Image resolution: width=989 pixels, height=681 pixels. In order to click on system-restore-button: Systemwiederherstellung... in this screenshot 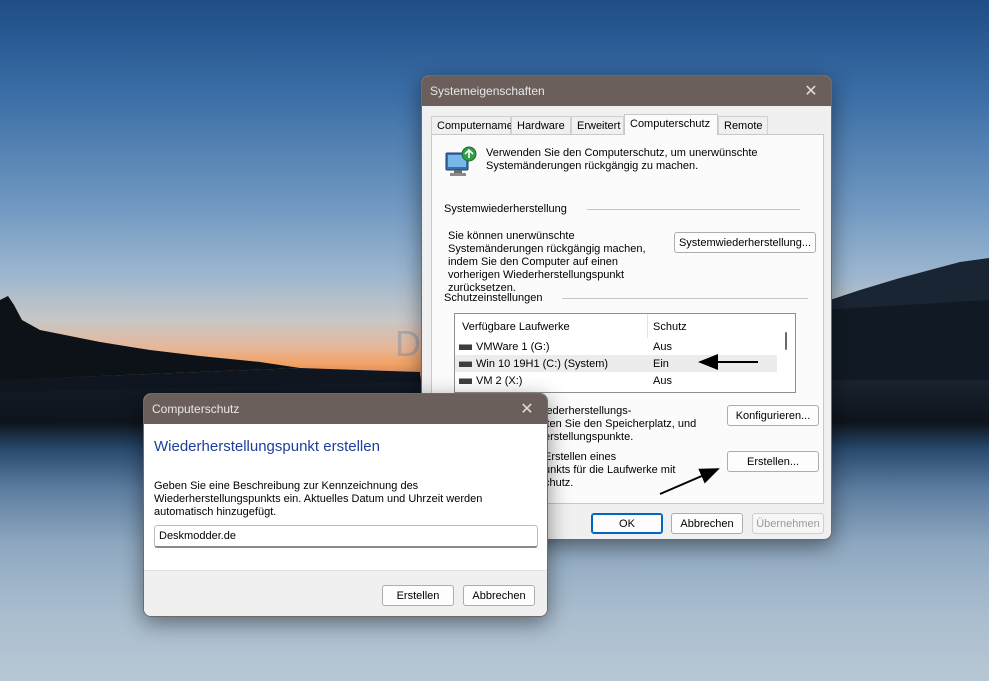, I will do `click(745, 242)`.